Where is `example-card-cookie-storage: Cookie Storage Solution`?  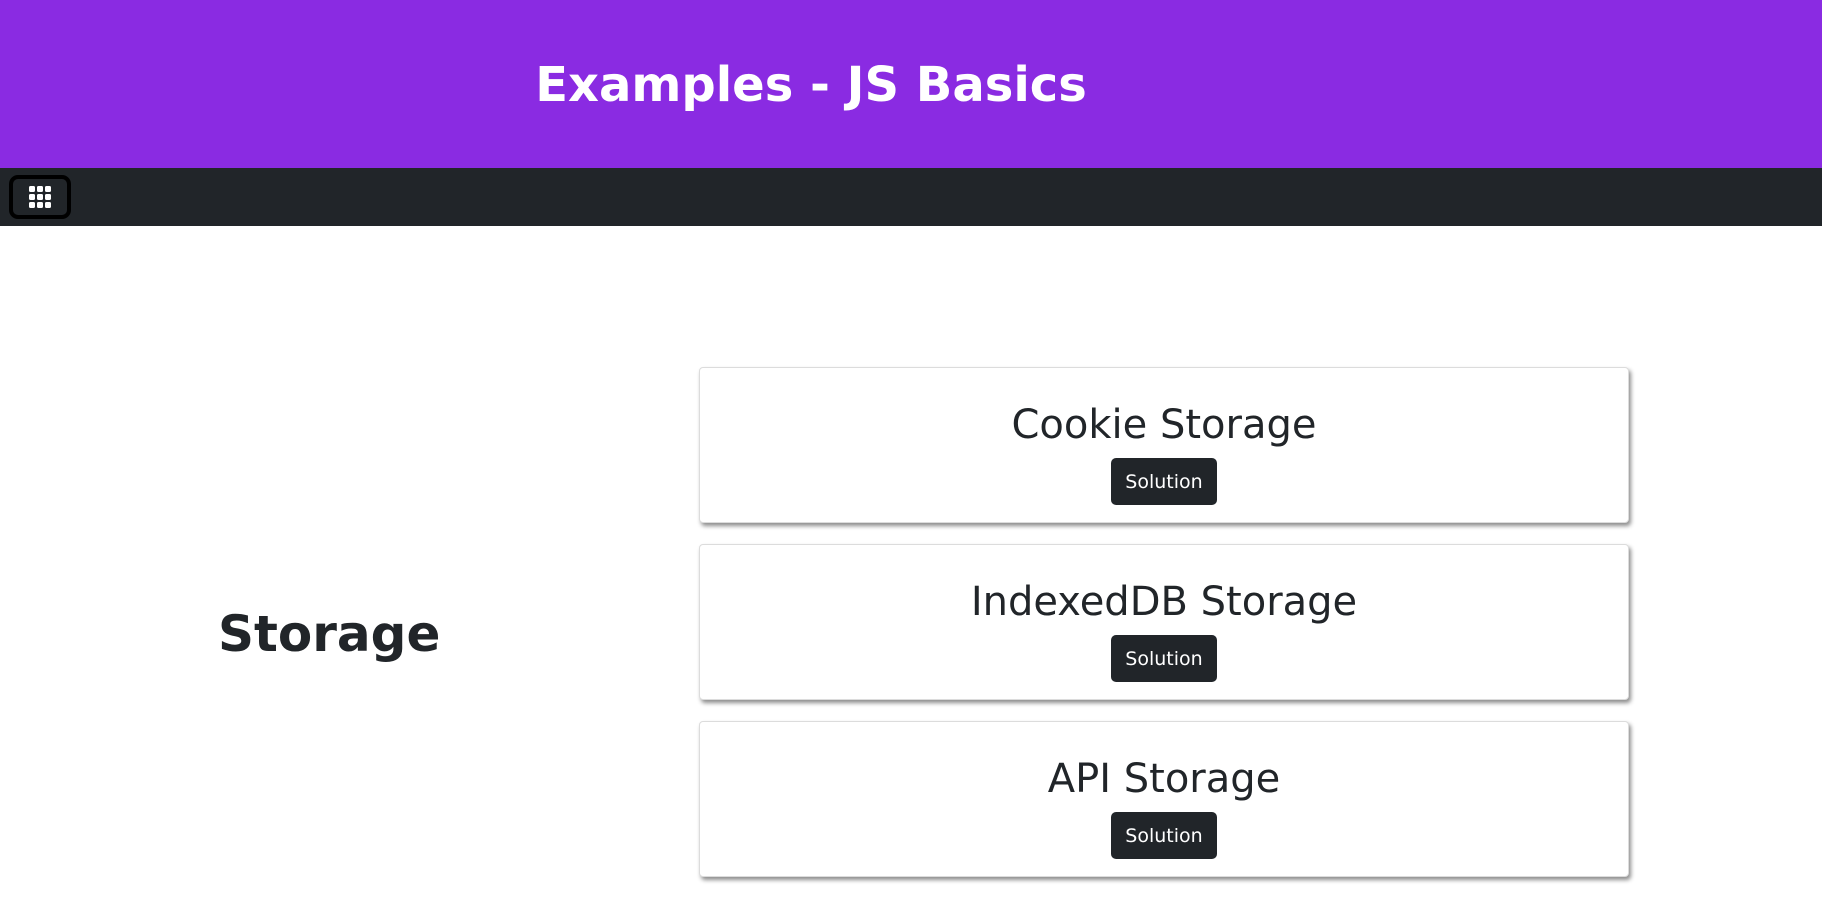
example-card-cookie-storage: Cookie Storage Solution is located at coordinates (1164, 445).